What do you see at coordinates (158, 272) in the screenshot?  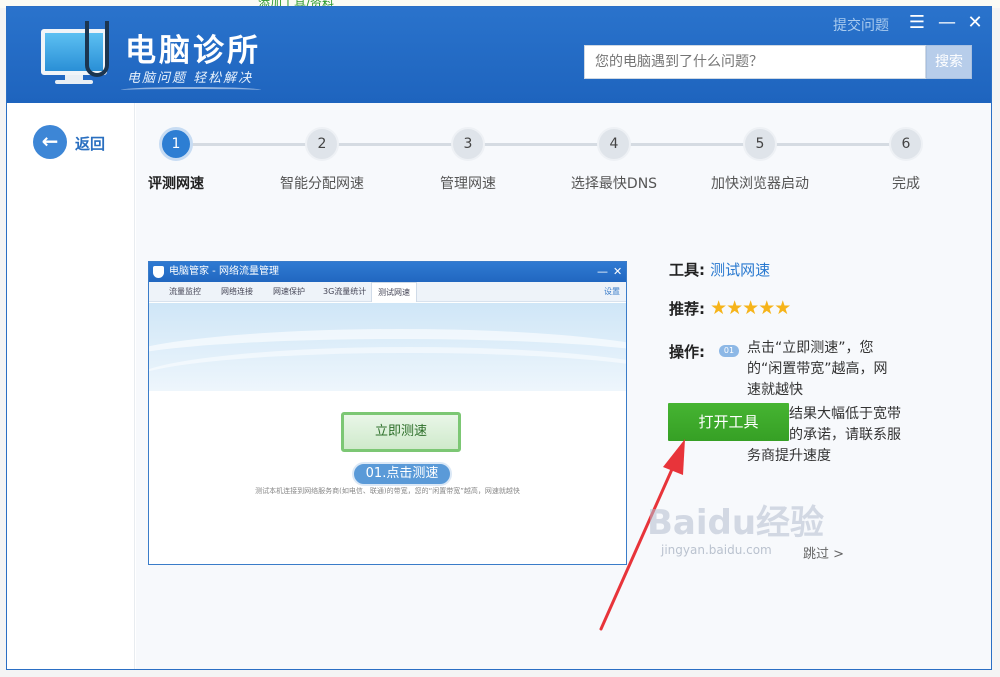 I see `shield-icon` at bounding box center [158, 272].